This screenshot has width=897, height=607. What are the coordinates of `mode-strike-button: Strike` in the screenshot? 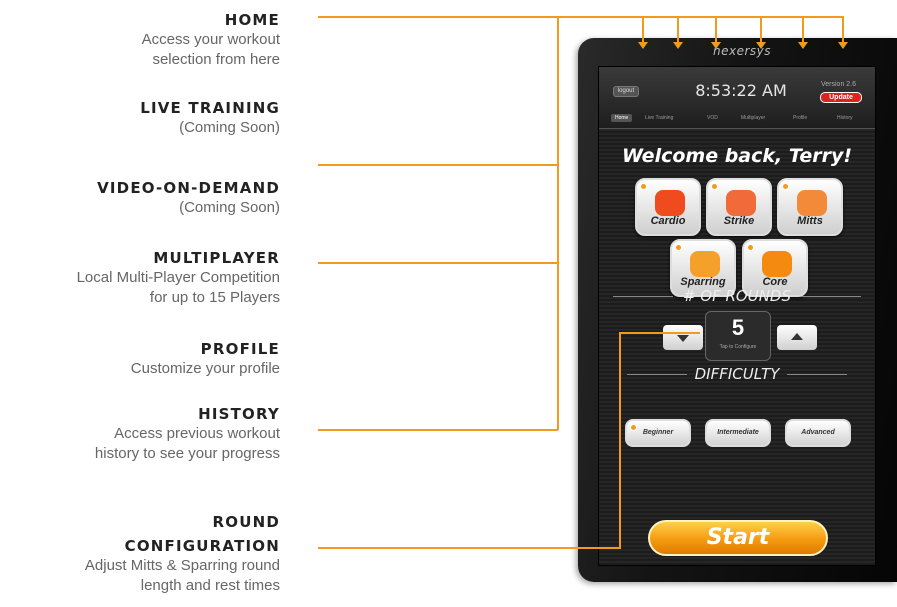 It's located at (739, 207).